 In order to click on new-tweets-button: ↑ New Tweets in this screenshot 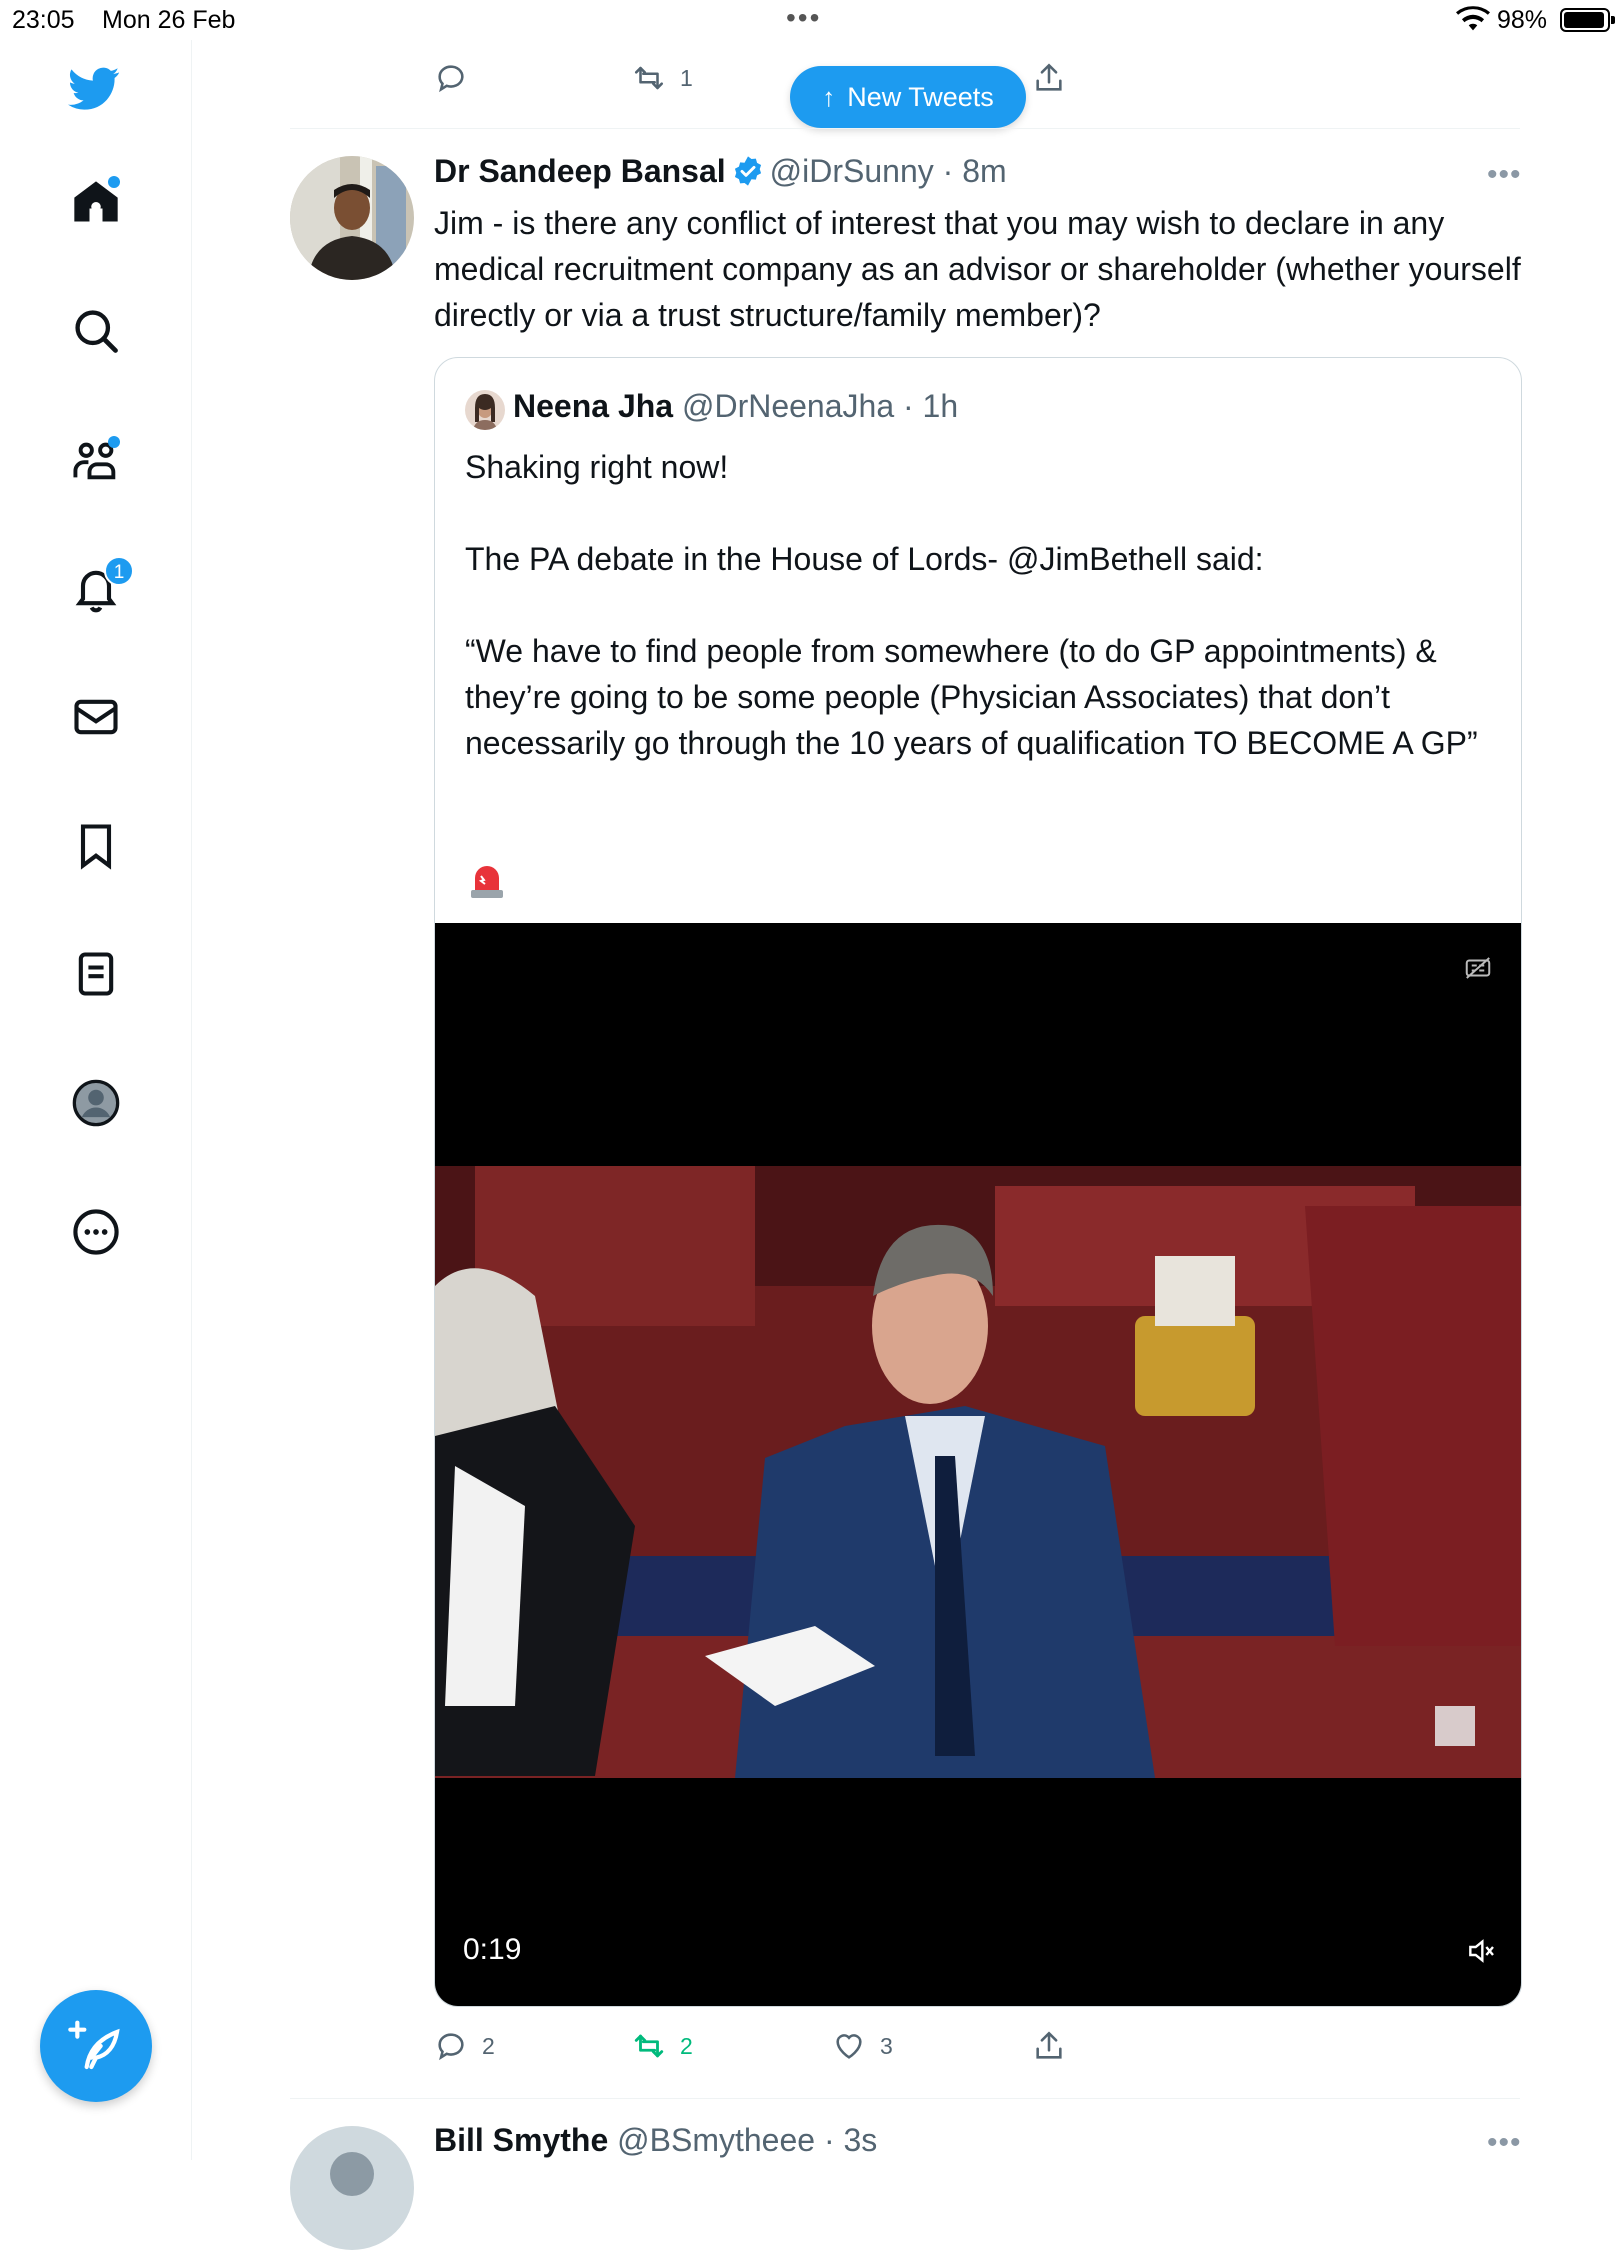, I will do `click(908, 97)`.